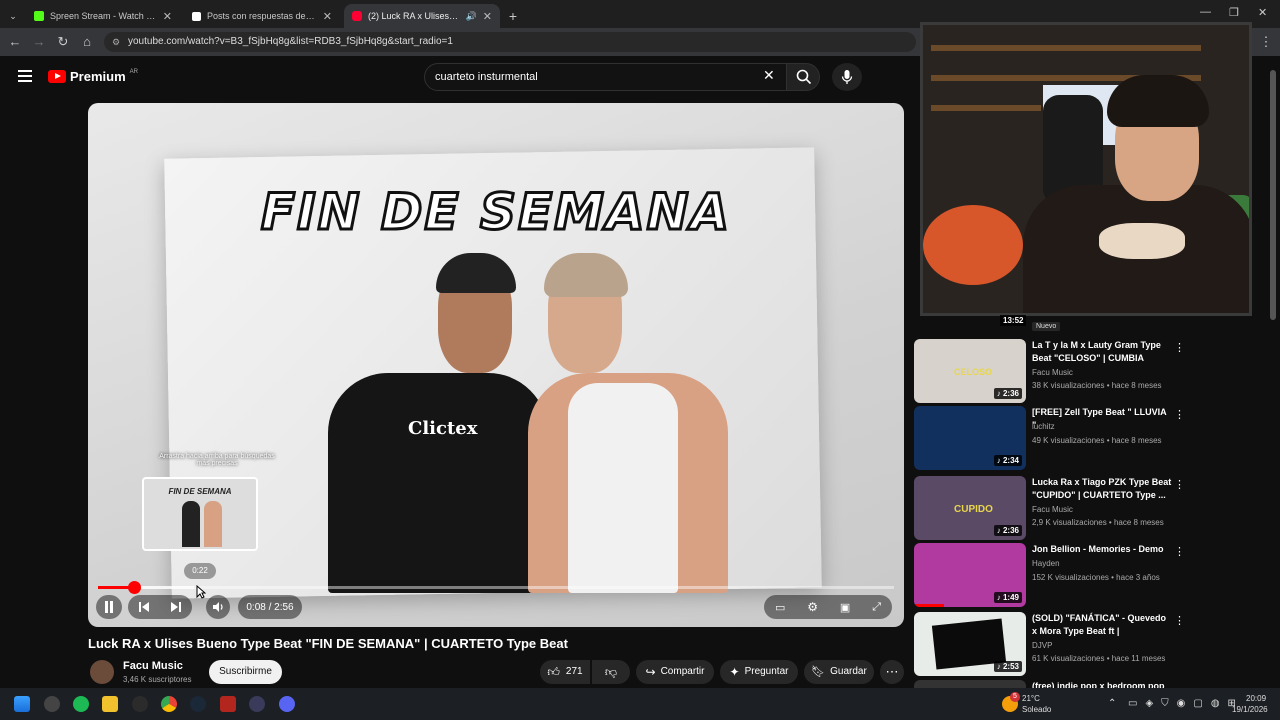 The height and width of the screenshot is (720, 1280). What do you see at coordinates (287, 704) in the screenshot?
I see `discord-icon` at bounding box center [287, 704].